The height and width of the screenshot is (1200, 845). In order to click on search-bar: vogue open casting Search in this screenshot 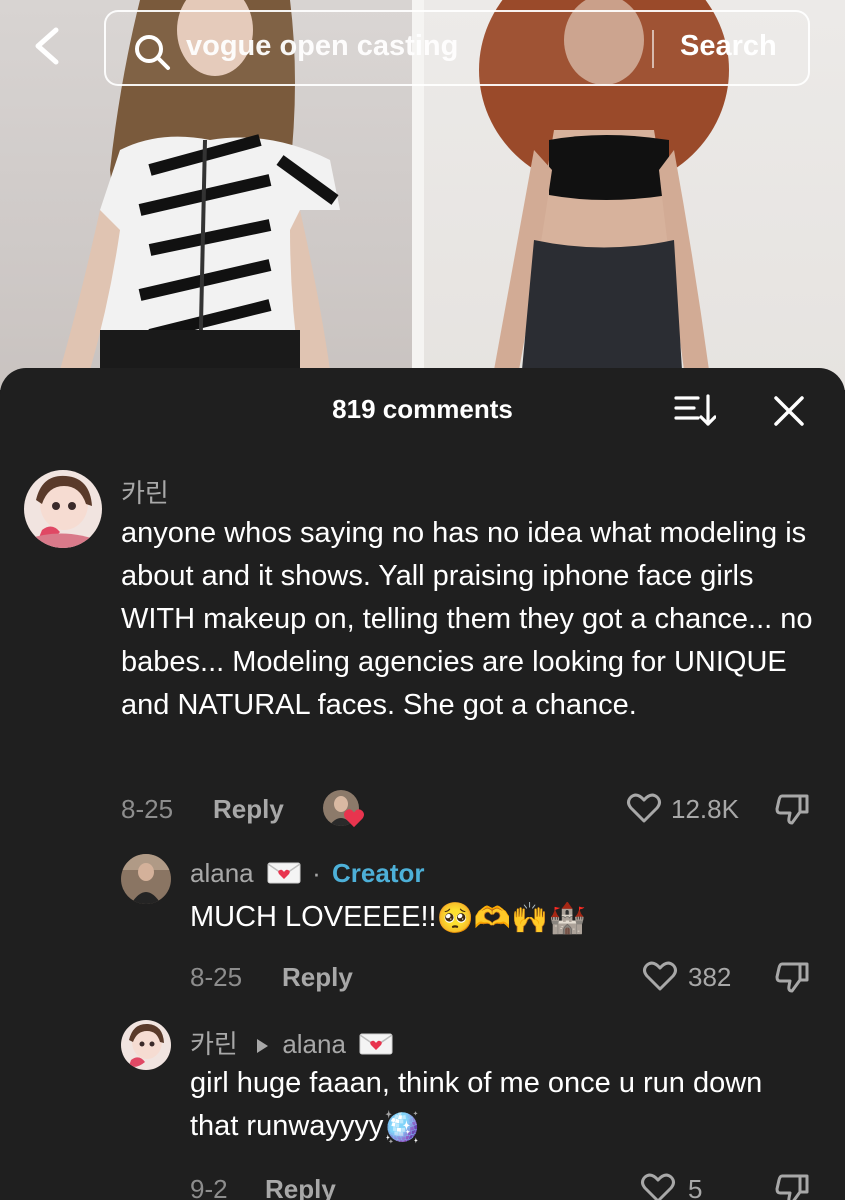, I will do `click(457, 48)`.